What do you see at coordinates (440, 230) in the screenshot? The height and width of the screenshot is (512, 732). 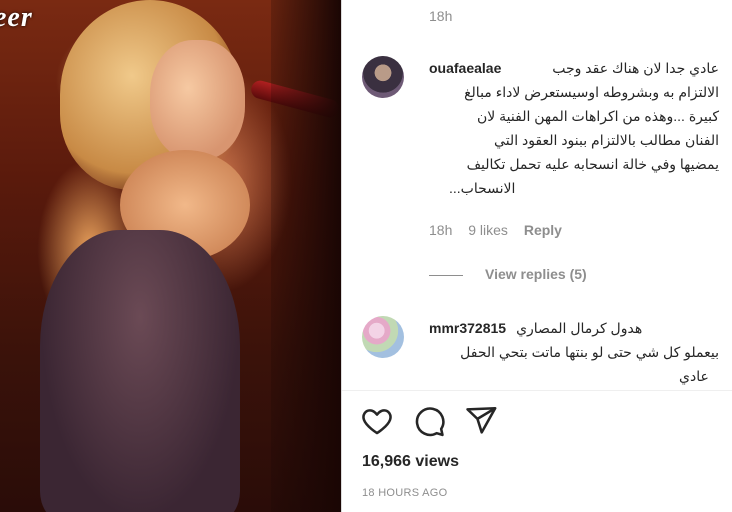 I see `comment-time: 18h` at bounding box center [440, 230].